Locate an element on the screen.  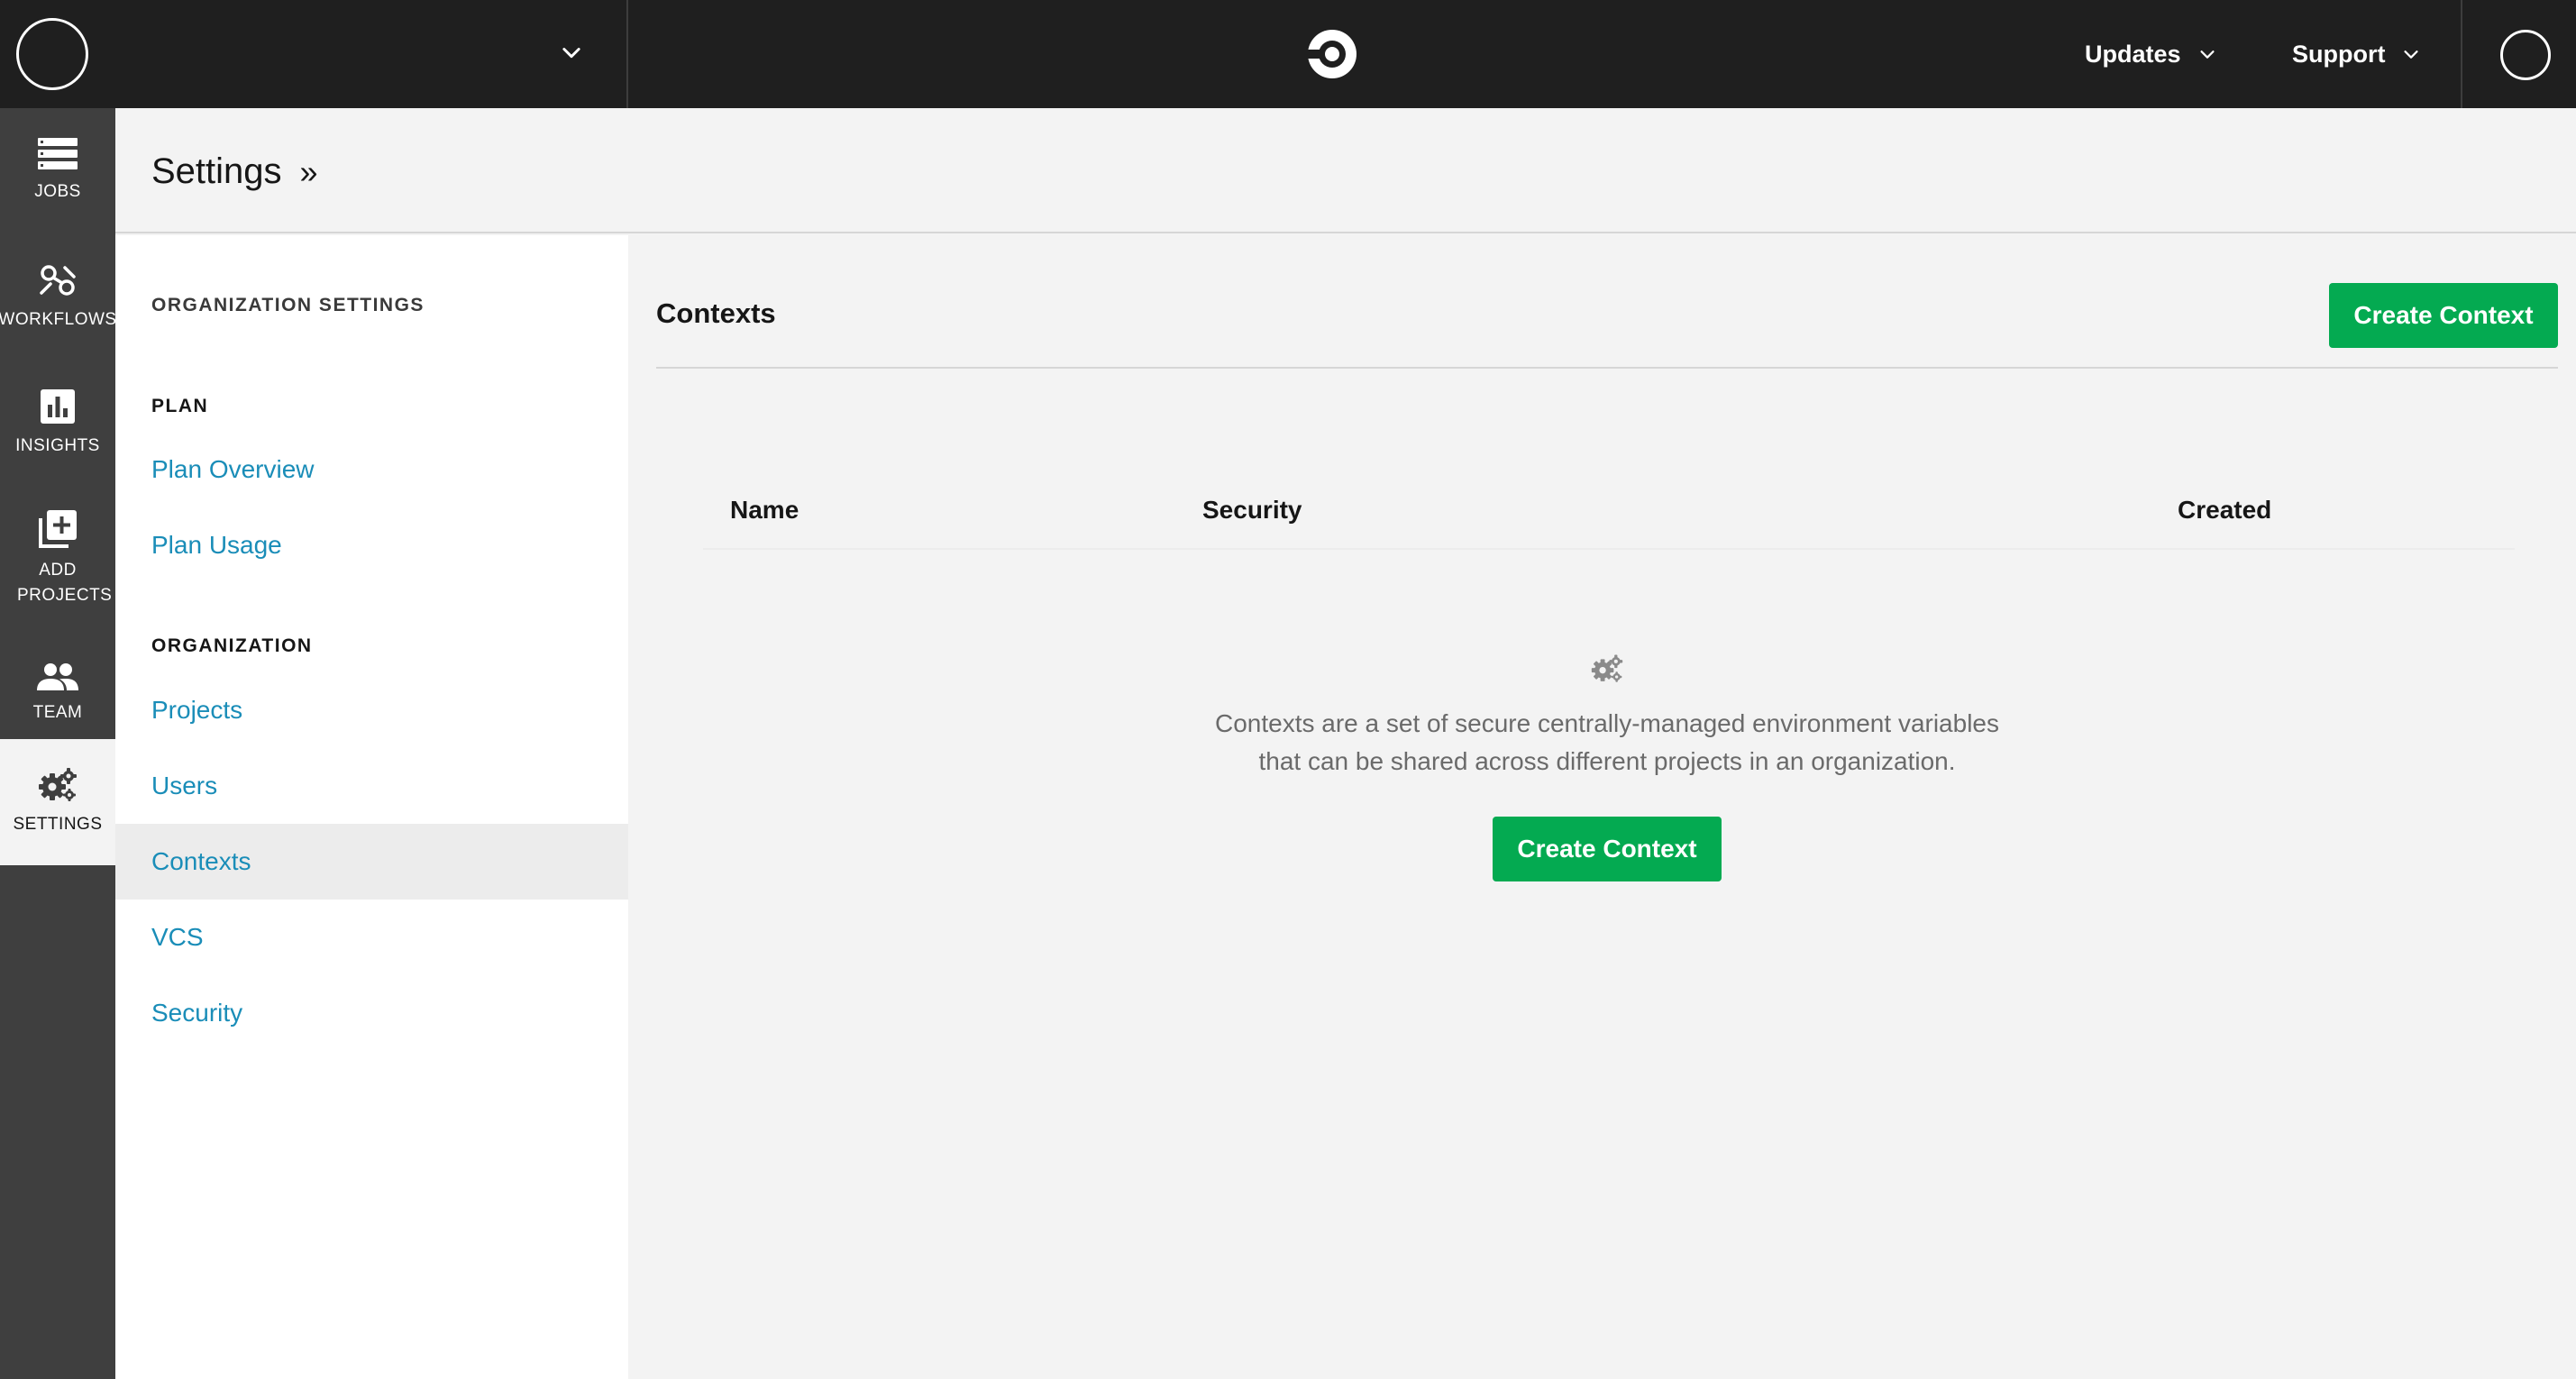
column-security: Security is located at coordinates (1252, 510).